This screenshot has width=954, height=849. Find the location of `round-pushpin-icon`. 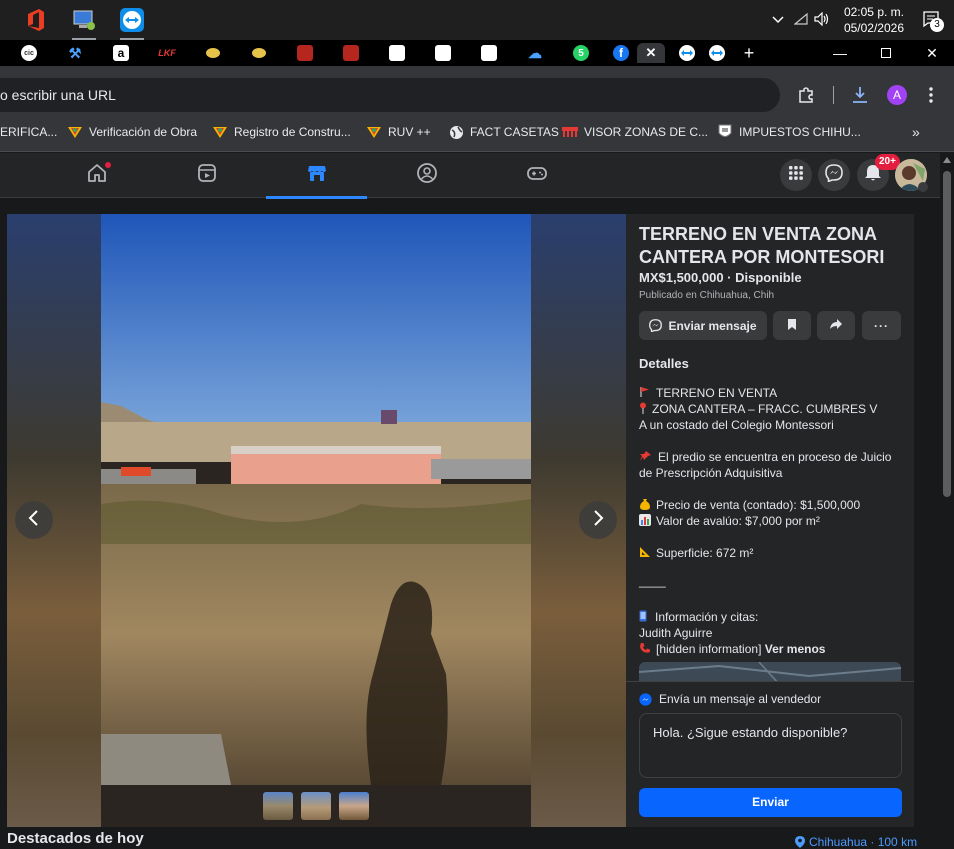

round-pushpin-icon is located at coordinates (643, 408).